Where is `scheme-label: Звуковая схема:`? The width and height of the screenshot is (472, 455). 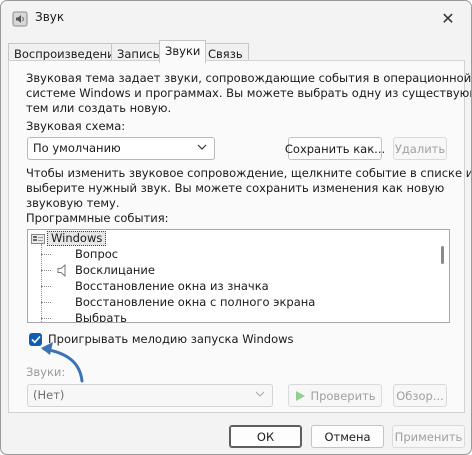
scheme-label: Звуковая схема: is located at coordinates (76, 126).